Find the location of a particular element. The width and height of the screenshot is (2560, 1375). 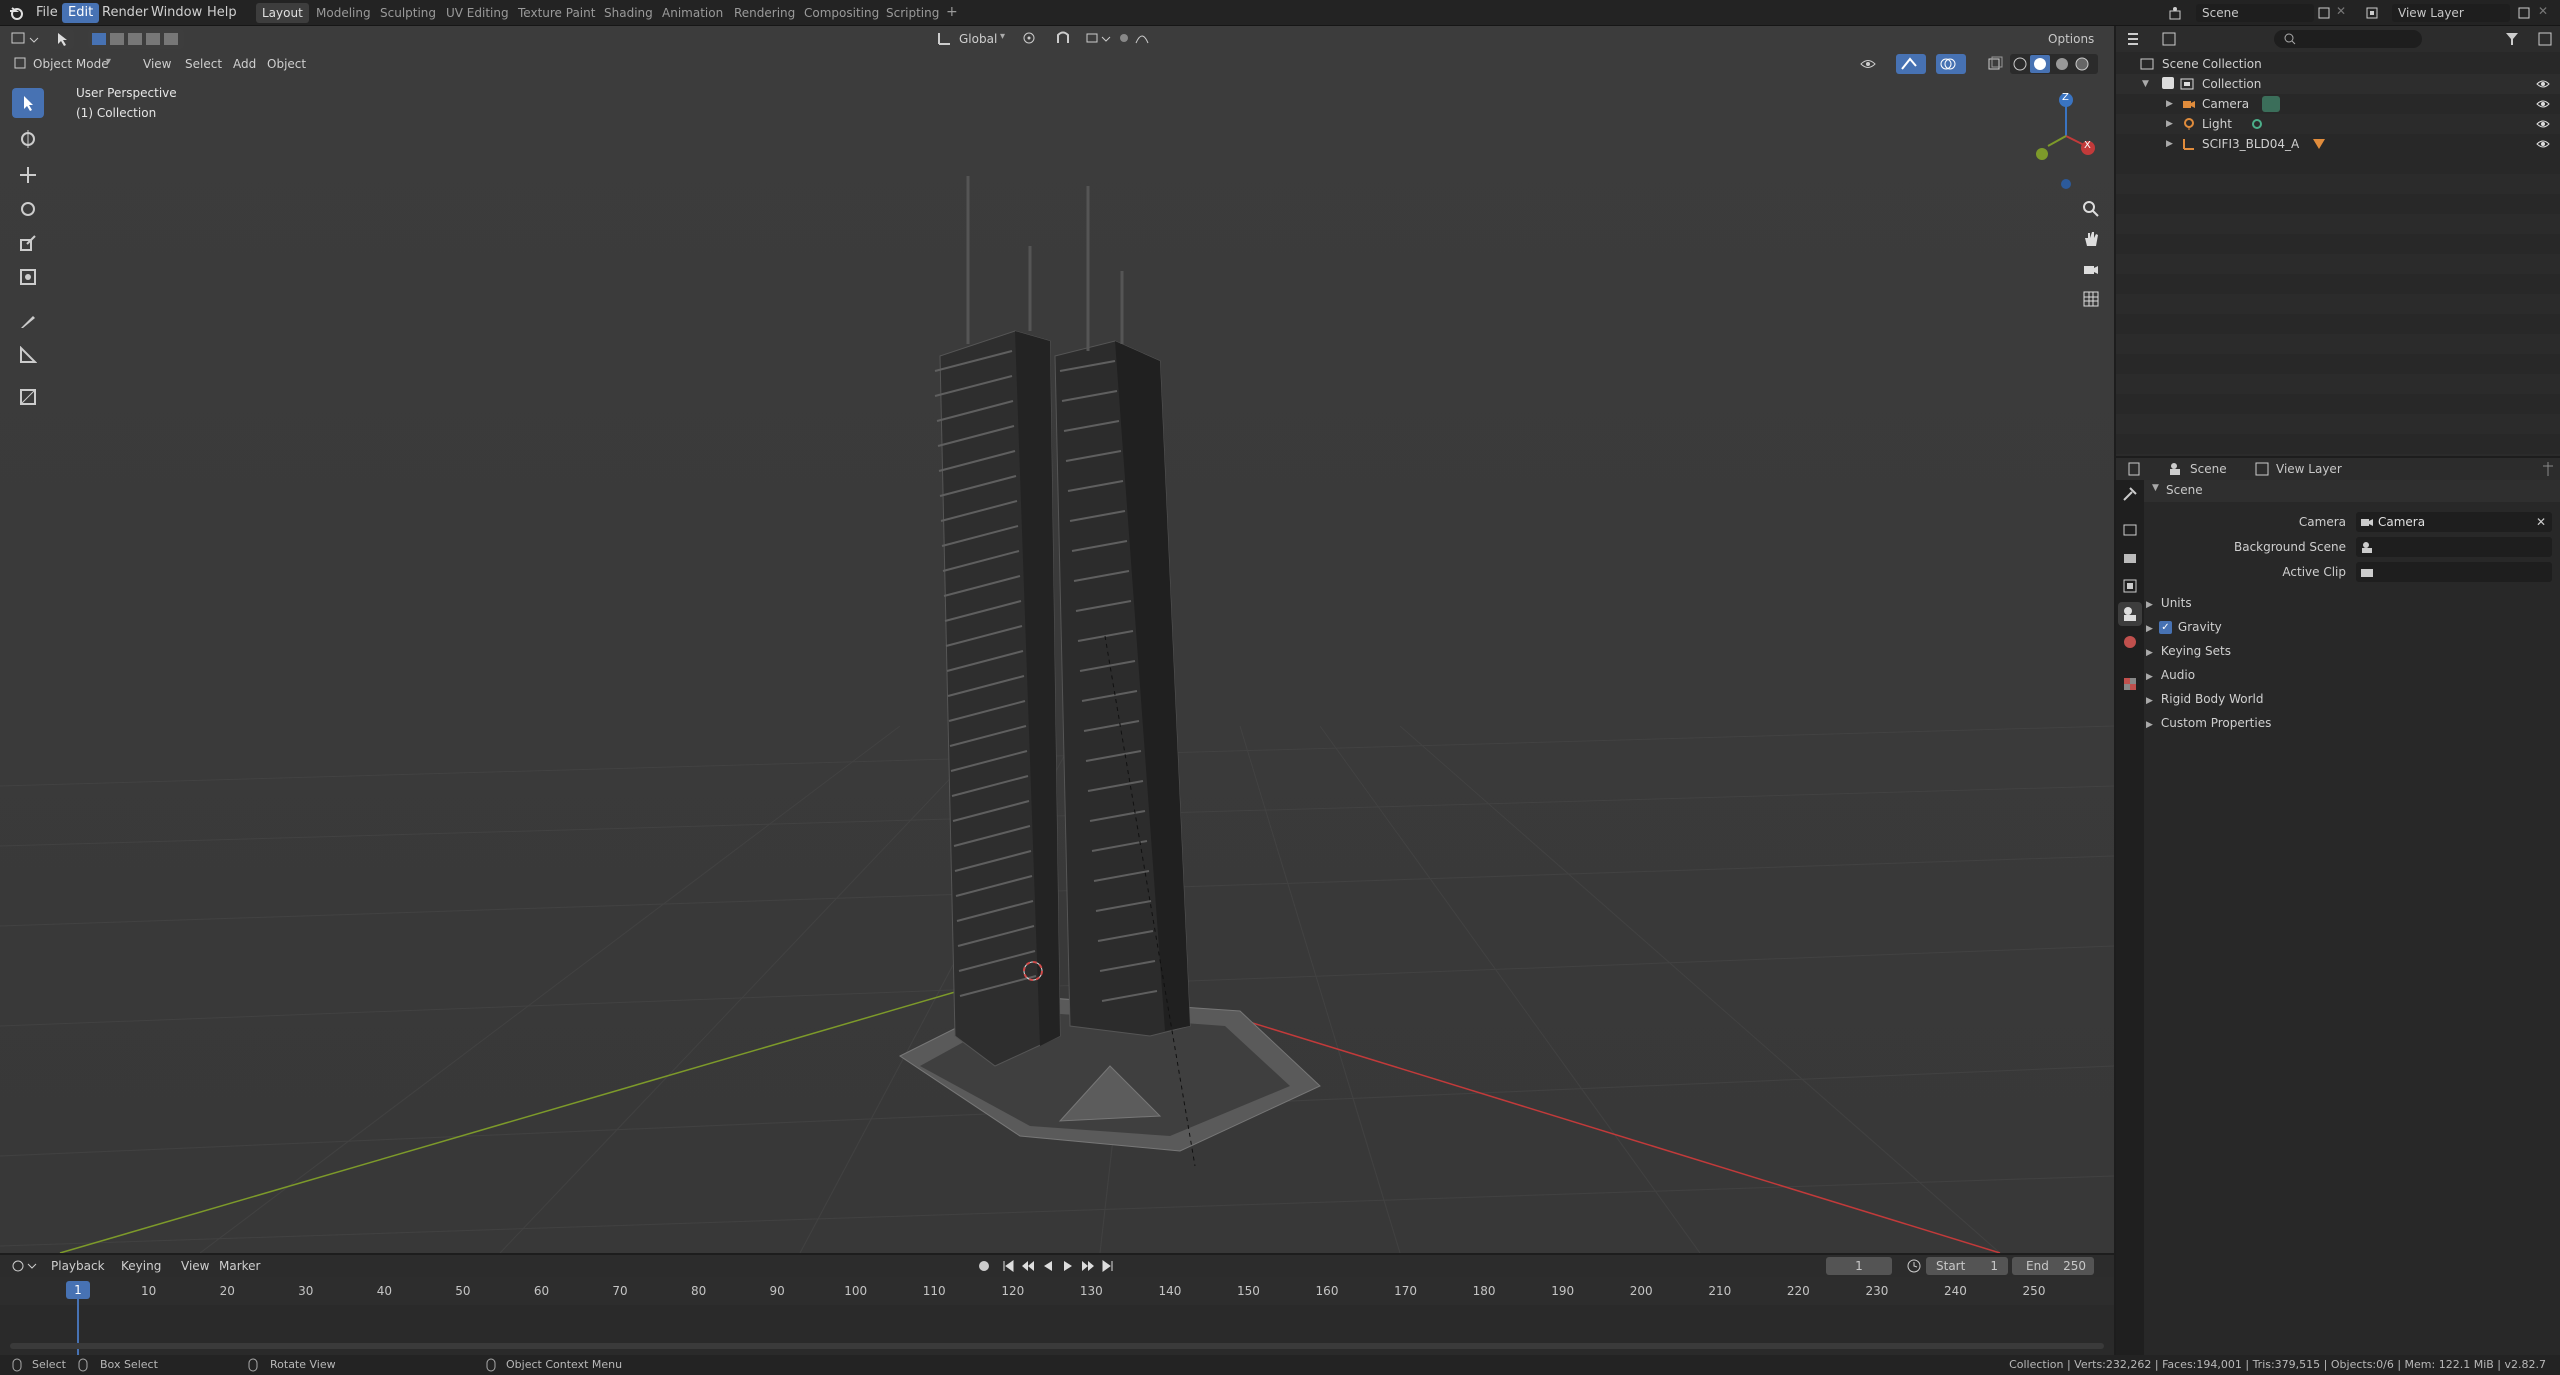

menu-select: Select is located at coordinates (203, 64).